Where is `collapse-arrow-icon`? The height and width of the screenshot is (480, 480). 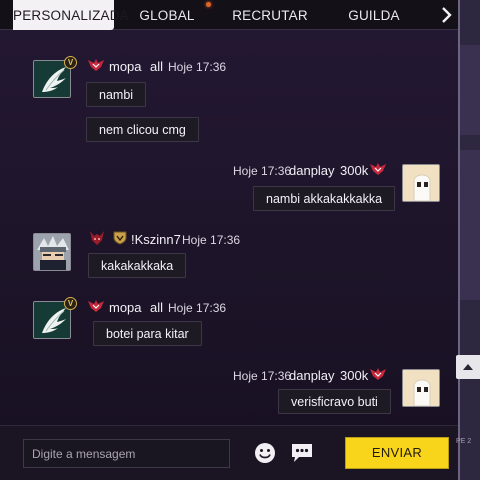
collapse-arrow-icon is located at coordinates (468, 367).